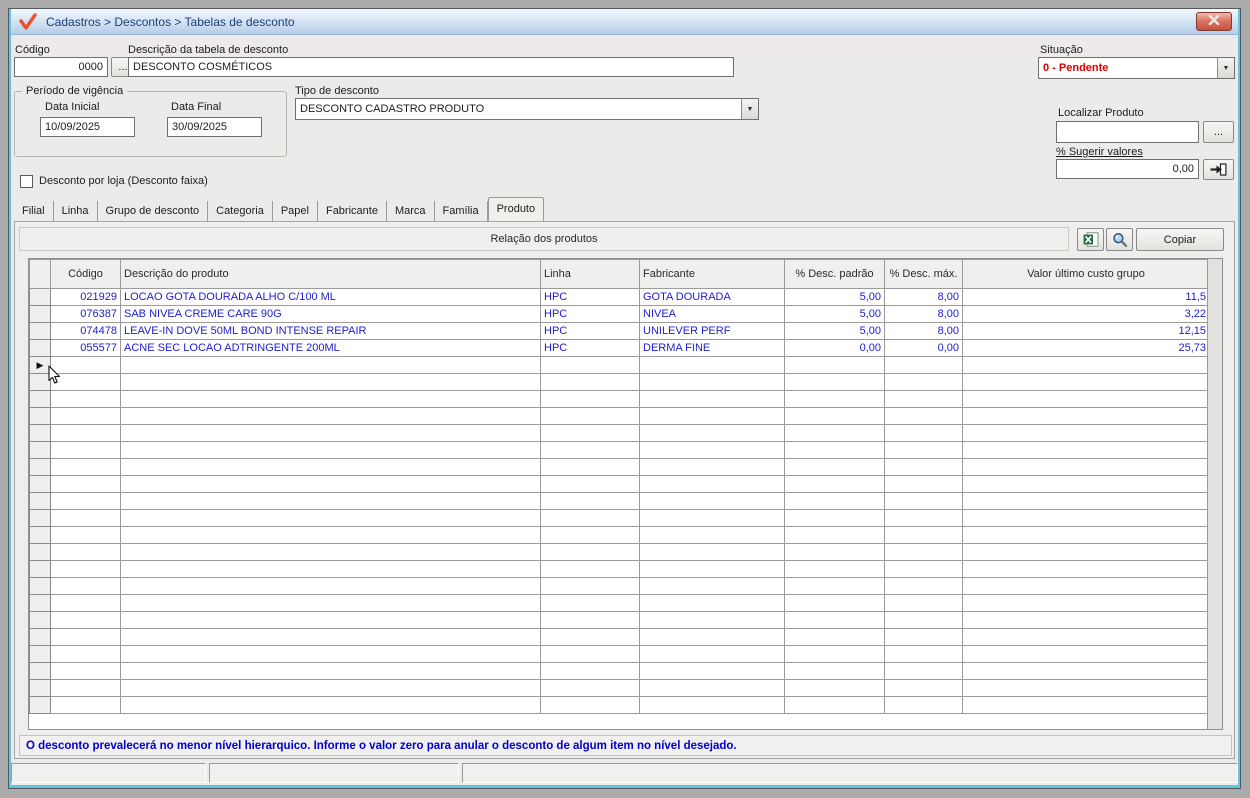 The height and width of the screenshot is (798, 1250). I want to click on tab-categoria: Categoria, so click(240, 211).